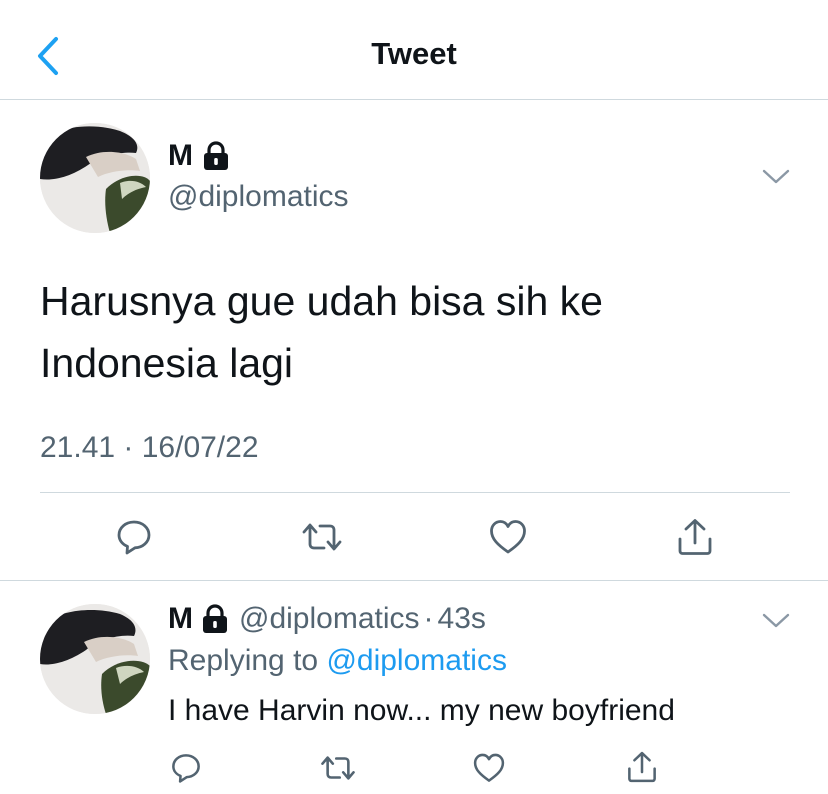  I want to click on author-row: M, so click(199, 156).